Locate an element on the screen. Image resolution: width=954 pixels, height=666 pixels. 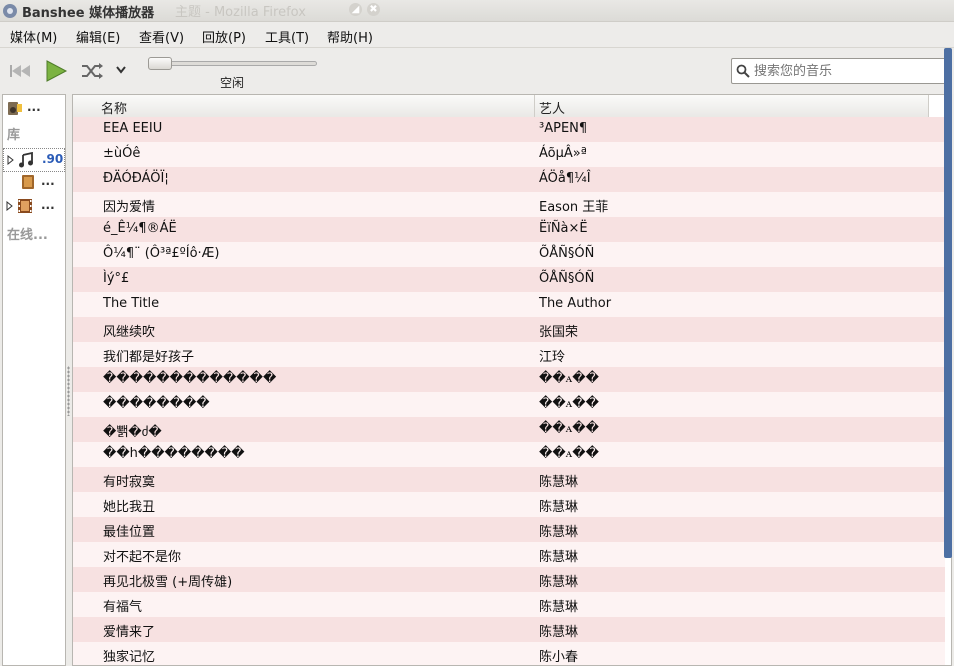
track-artist: 江玲 is located at coordinates (552, 357).